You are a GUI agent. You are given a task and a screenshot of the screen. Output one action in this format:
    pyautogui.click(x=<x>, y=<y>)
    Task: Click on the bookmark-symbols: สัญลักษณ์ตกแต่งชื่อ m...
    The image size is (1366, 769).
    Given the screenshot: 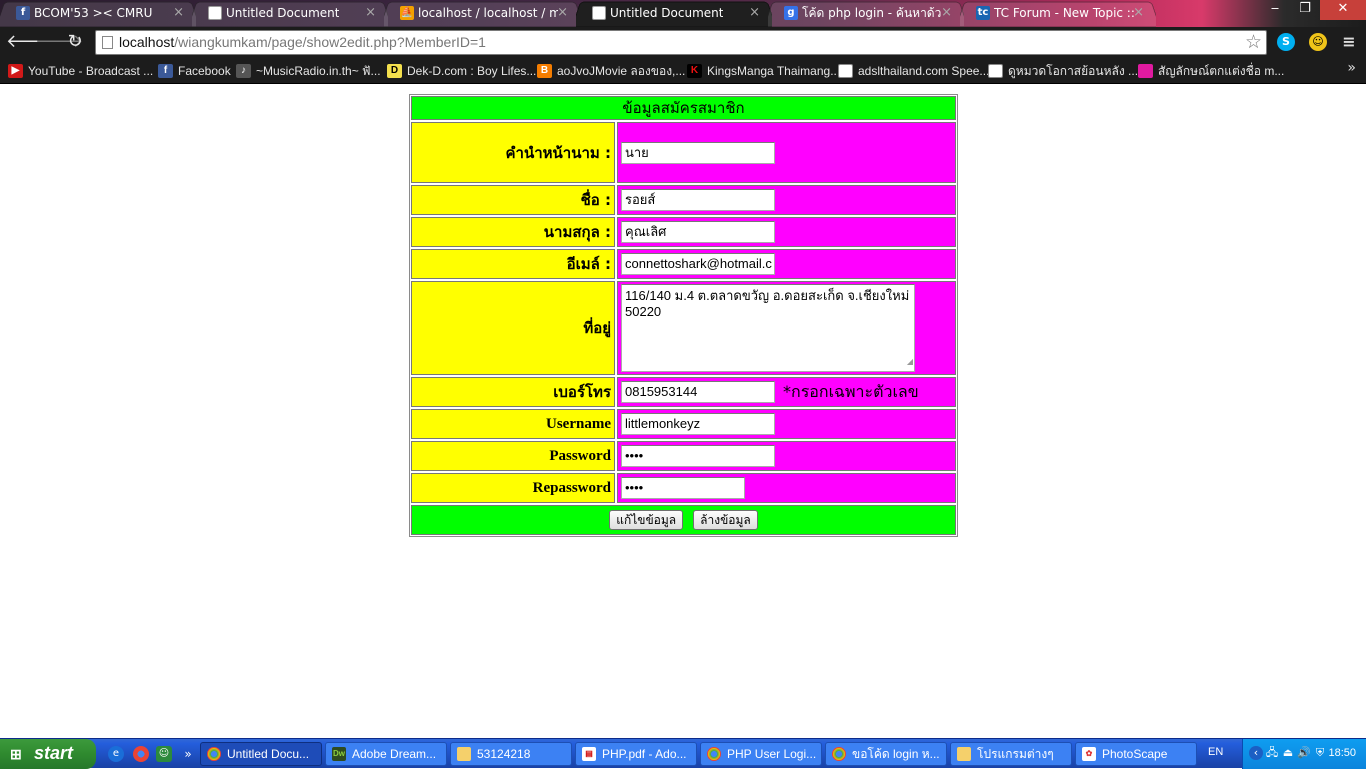 What is the action you would take?
    pyautogui.click(x=1211, y=71)
    